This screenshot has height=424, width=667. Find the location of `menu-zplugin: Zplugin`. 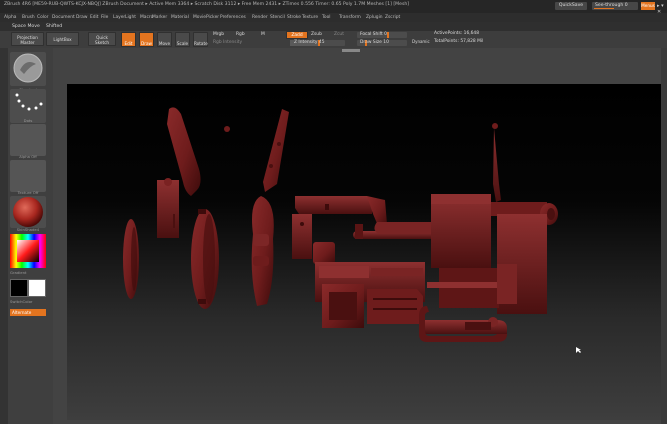

menu-zplugin: Zplugin is located at coordinates (374, 17).